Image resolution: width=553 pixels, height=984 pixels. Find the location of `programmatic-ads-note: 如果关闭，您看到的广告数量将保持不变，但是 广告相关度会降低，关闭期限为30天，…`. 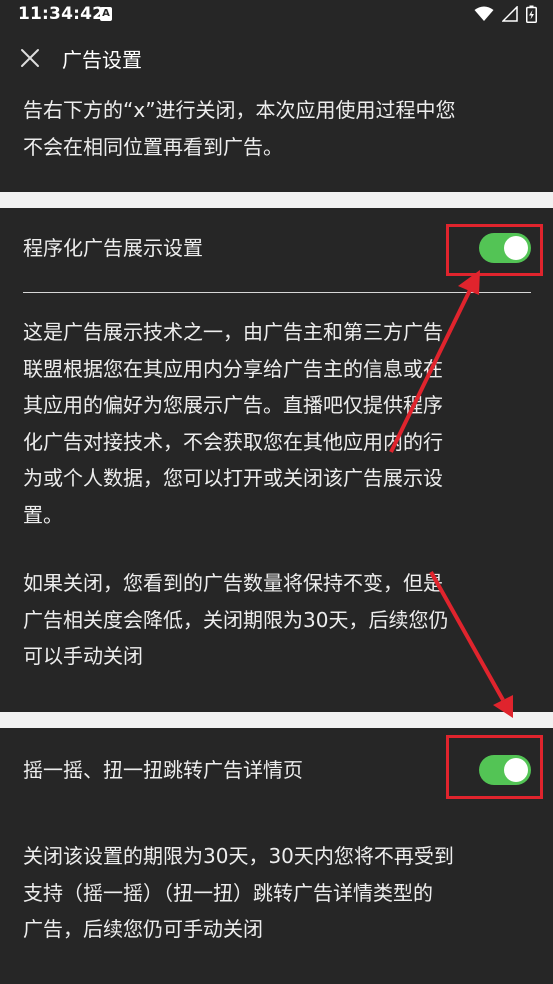

programmatic-ads-note: 如果关闭，您看到的广告数量将保持不变，但是 广告相关度会降低，关闭期限为30天，… is located at coordinates (278, 620).